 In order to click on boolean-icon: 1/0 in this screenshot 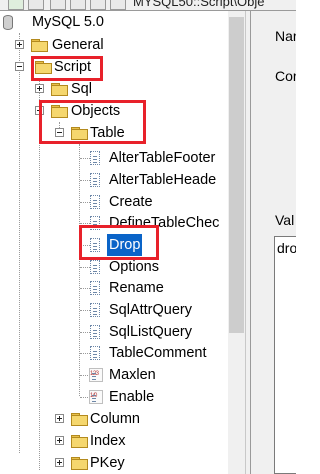, I will do `click(96, 397)`.